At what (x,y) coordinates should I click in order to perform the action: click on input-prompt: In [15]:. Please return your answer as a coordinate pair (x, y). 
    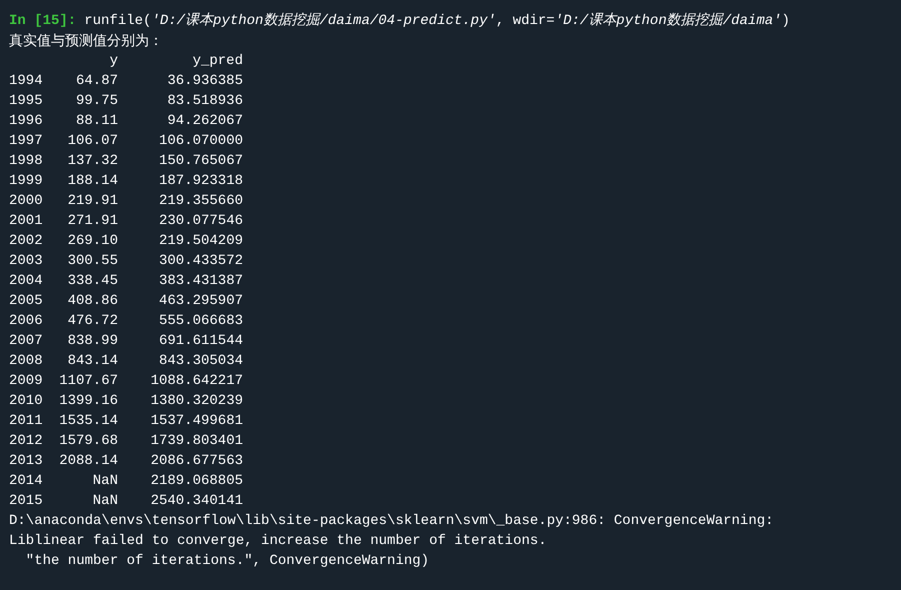
    Looking at the image, I should click on (42, 21).